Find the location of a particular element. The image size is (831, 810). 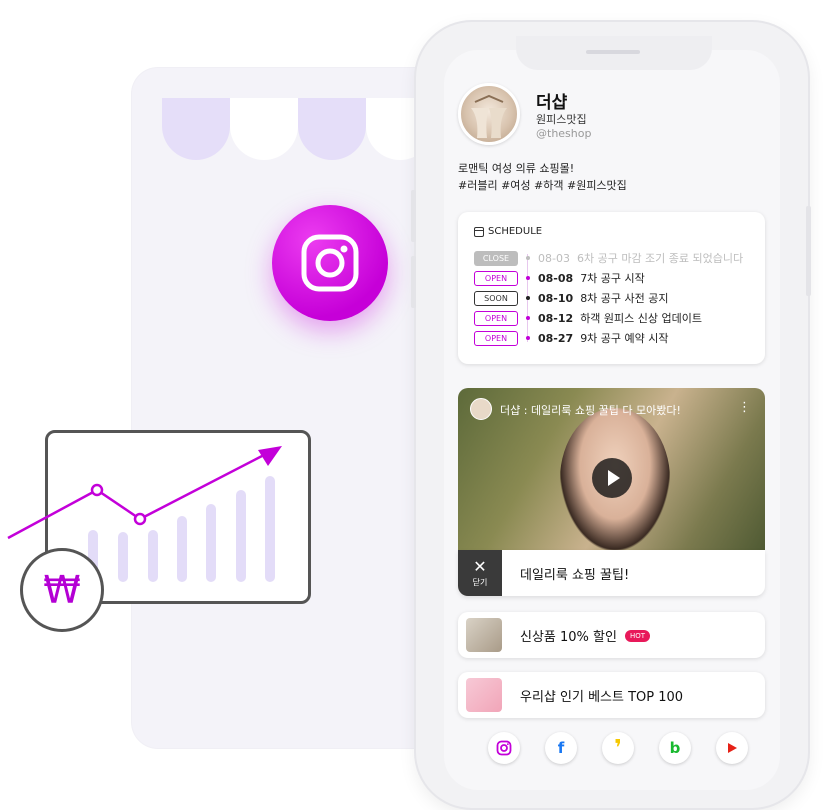

storefront-awning is located at coordinates (307, 130).